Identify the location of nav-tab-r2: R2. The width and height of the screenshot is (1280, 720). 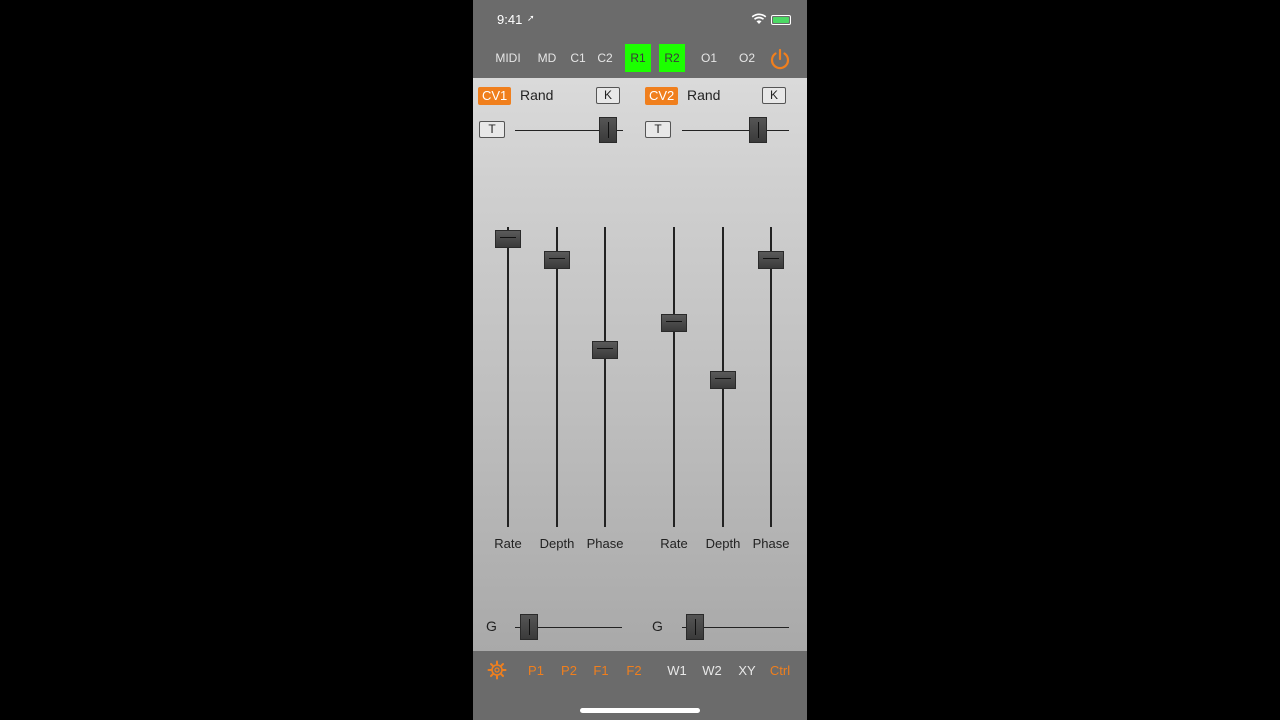
(672, 58).